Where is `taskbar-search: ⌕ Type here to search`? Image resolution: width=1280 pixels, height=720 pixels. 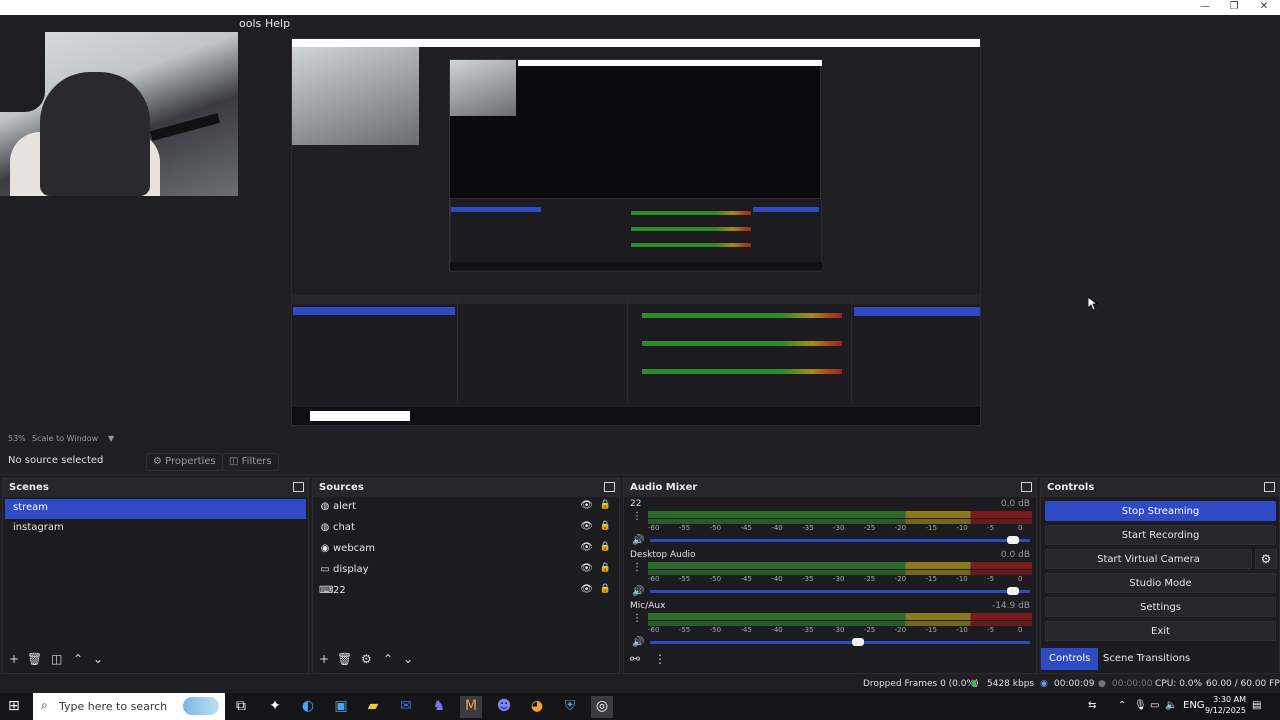
taskbar-search: ⌕ Type here to search is located at coordinates (129, 706).